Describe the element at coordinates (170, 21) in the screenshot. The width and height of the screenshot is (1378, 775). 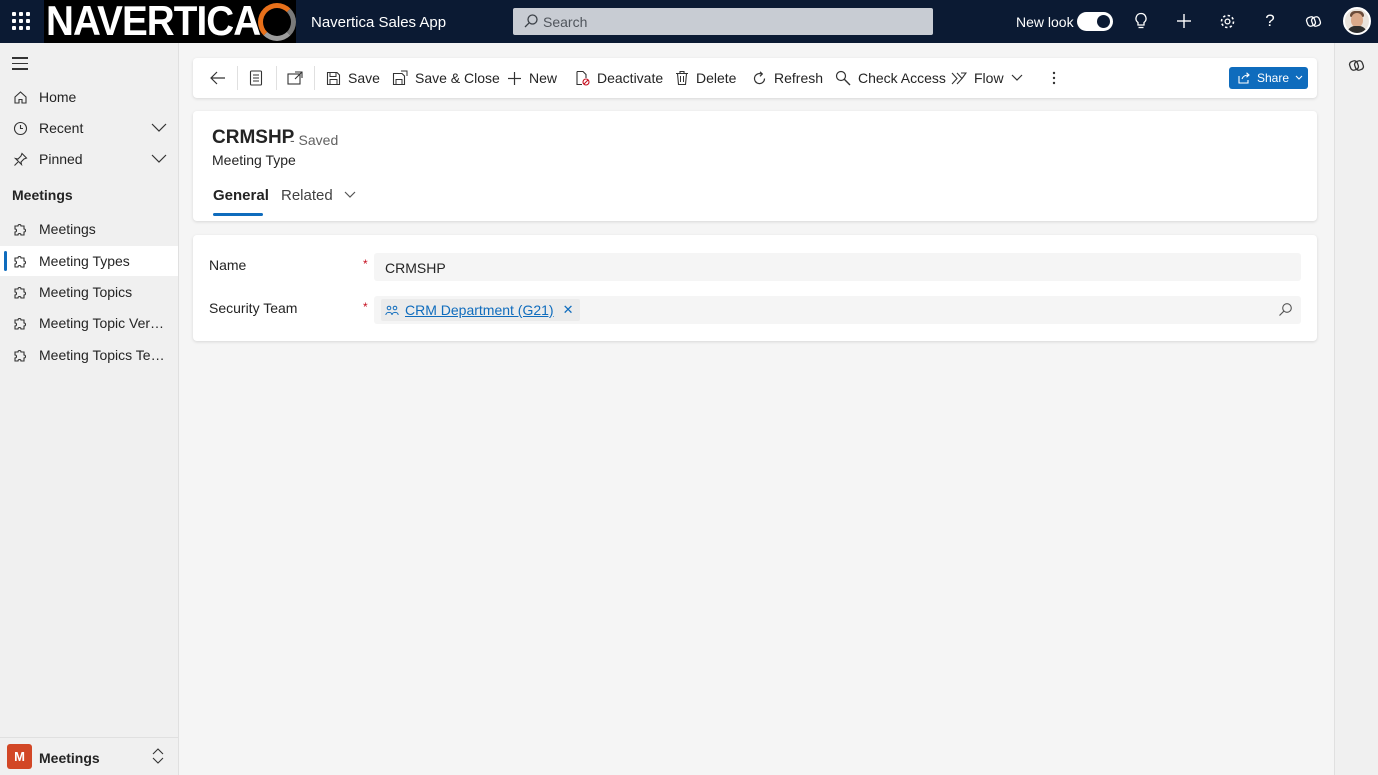
I see `navertica-logo: NAVERTICA` at that location.